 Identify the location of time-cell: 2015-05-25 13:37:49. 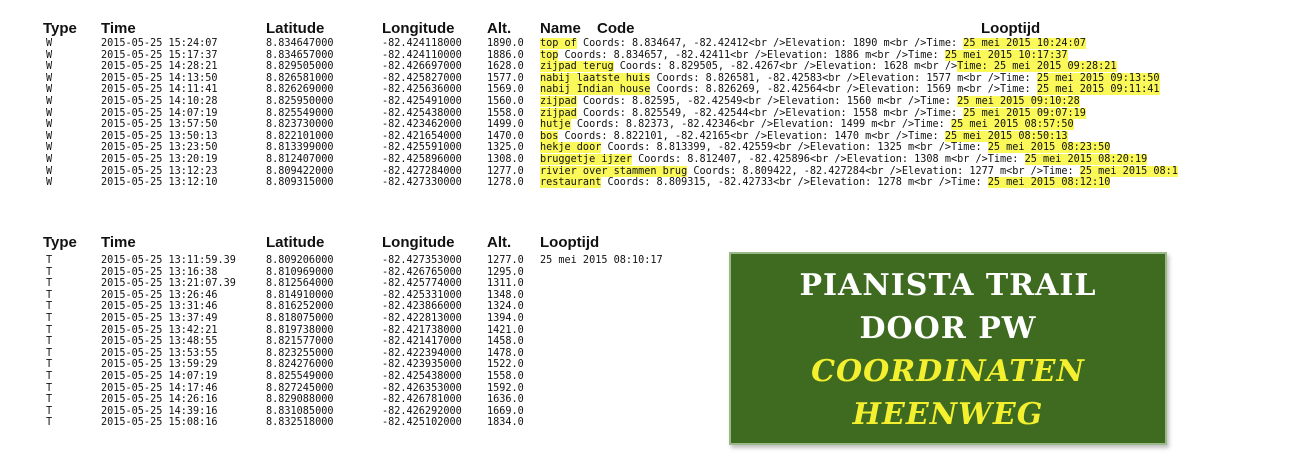
(159, 318).